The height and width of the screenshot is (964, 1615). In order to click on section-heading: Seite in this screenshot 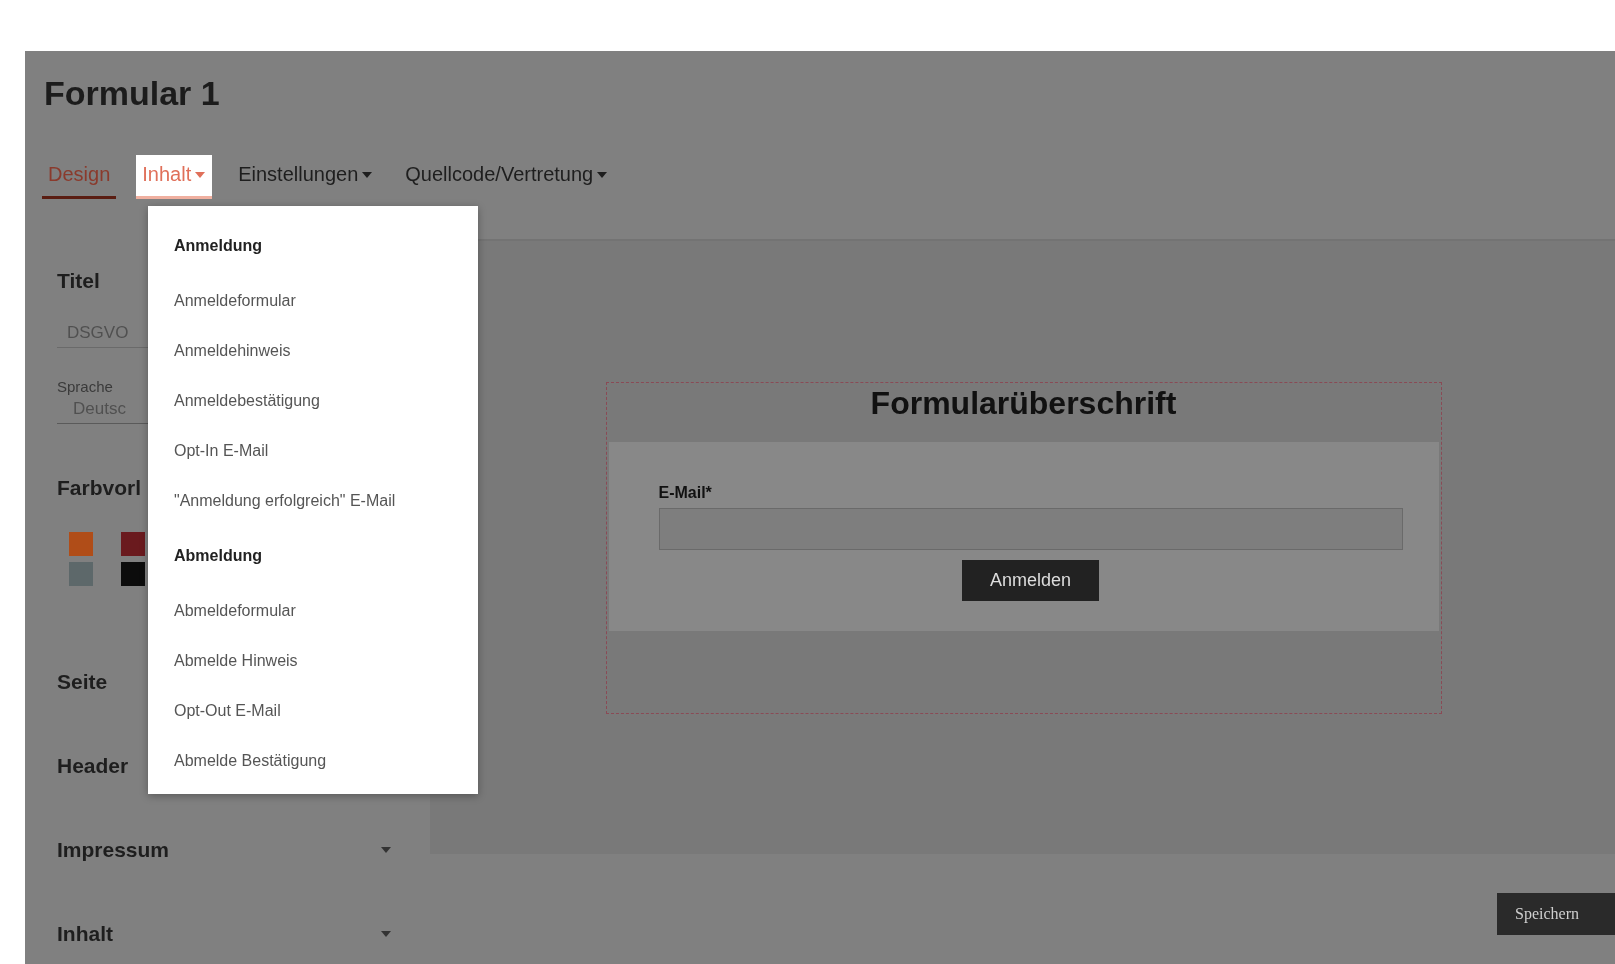, I will do `click(82, 682)`.